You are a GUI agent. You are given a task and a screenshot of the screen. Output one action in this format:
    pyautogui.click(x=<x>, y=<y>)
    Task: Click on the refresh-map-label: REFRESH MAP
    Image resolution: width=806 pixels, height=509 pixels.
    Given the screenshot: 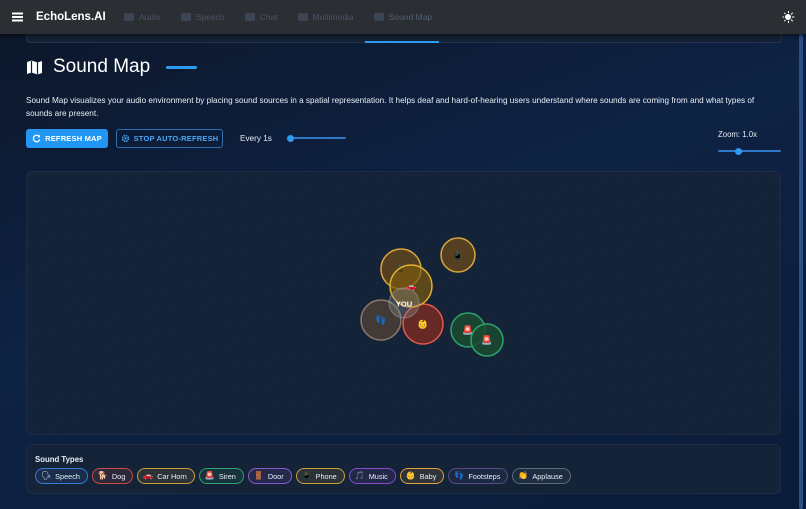 What is the action you would take?
    pyautogui.click(x=73, y=138)
    